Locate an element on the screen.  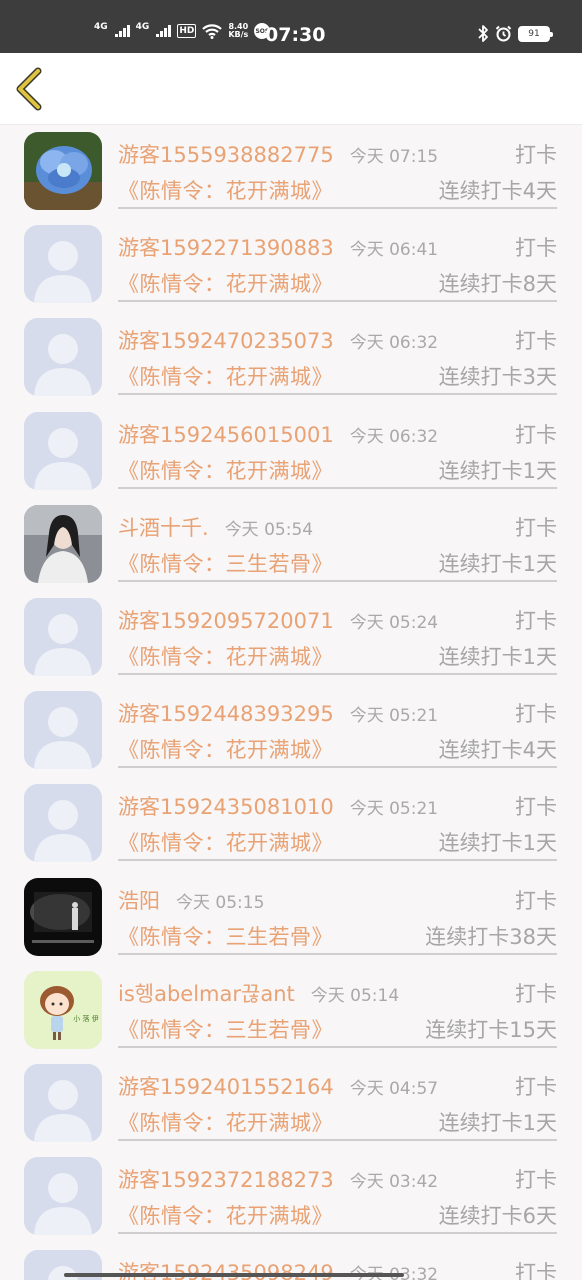
list-item-detail: 《陈情令：花开满城》 连续打卡6天 is located at coordinates (337, 1215).